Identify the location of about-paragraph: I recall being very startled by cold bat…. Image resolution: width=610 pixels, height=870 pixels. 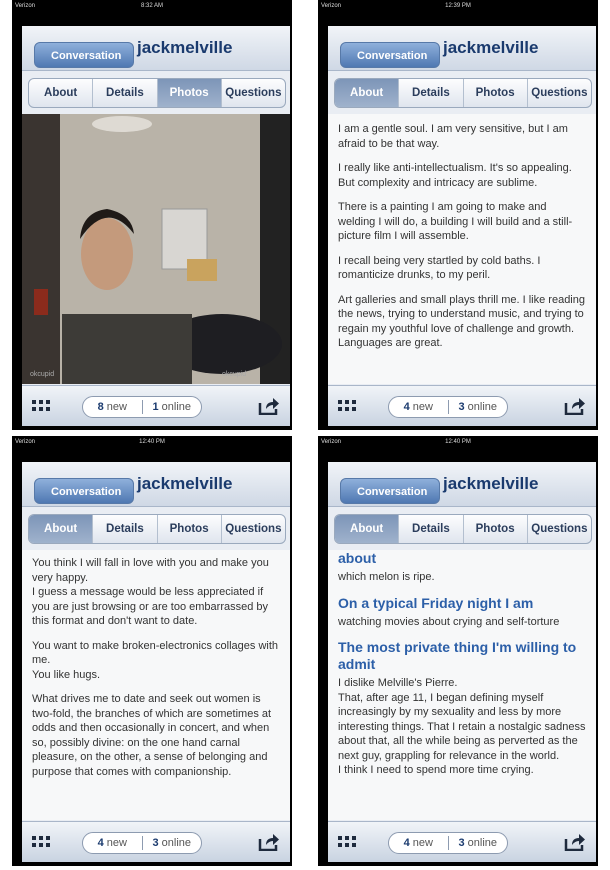
(439, 268).